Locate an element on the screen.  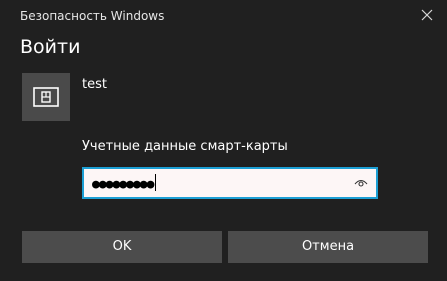
eye-icon is located at coordinates (361, 183).